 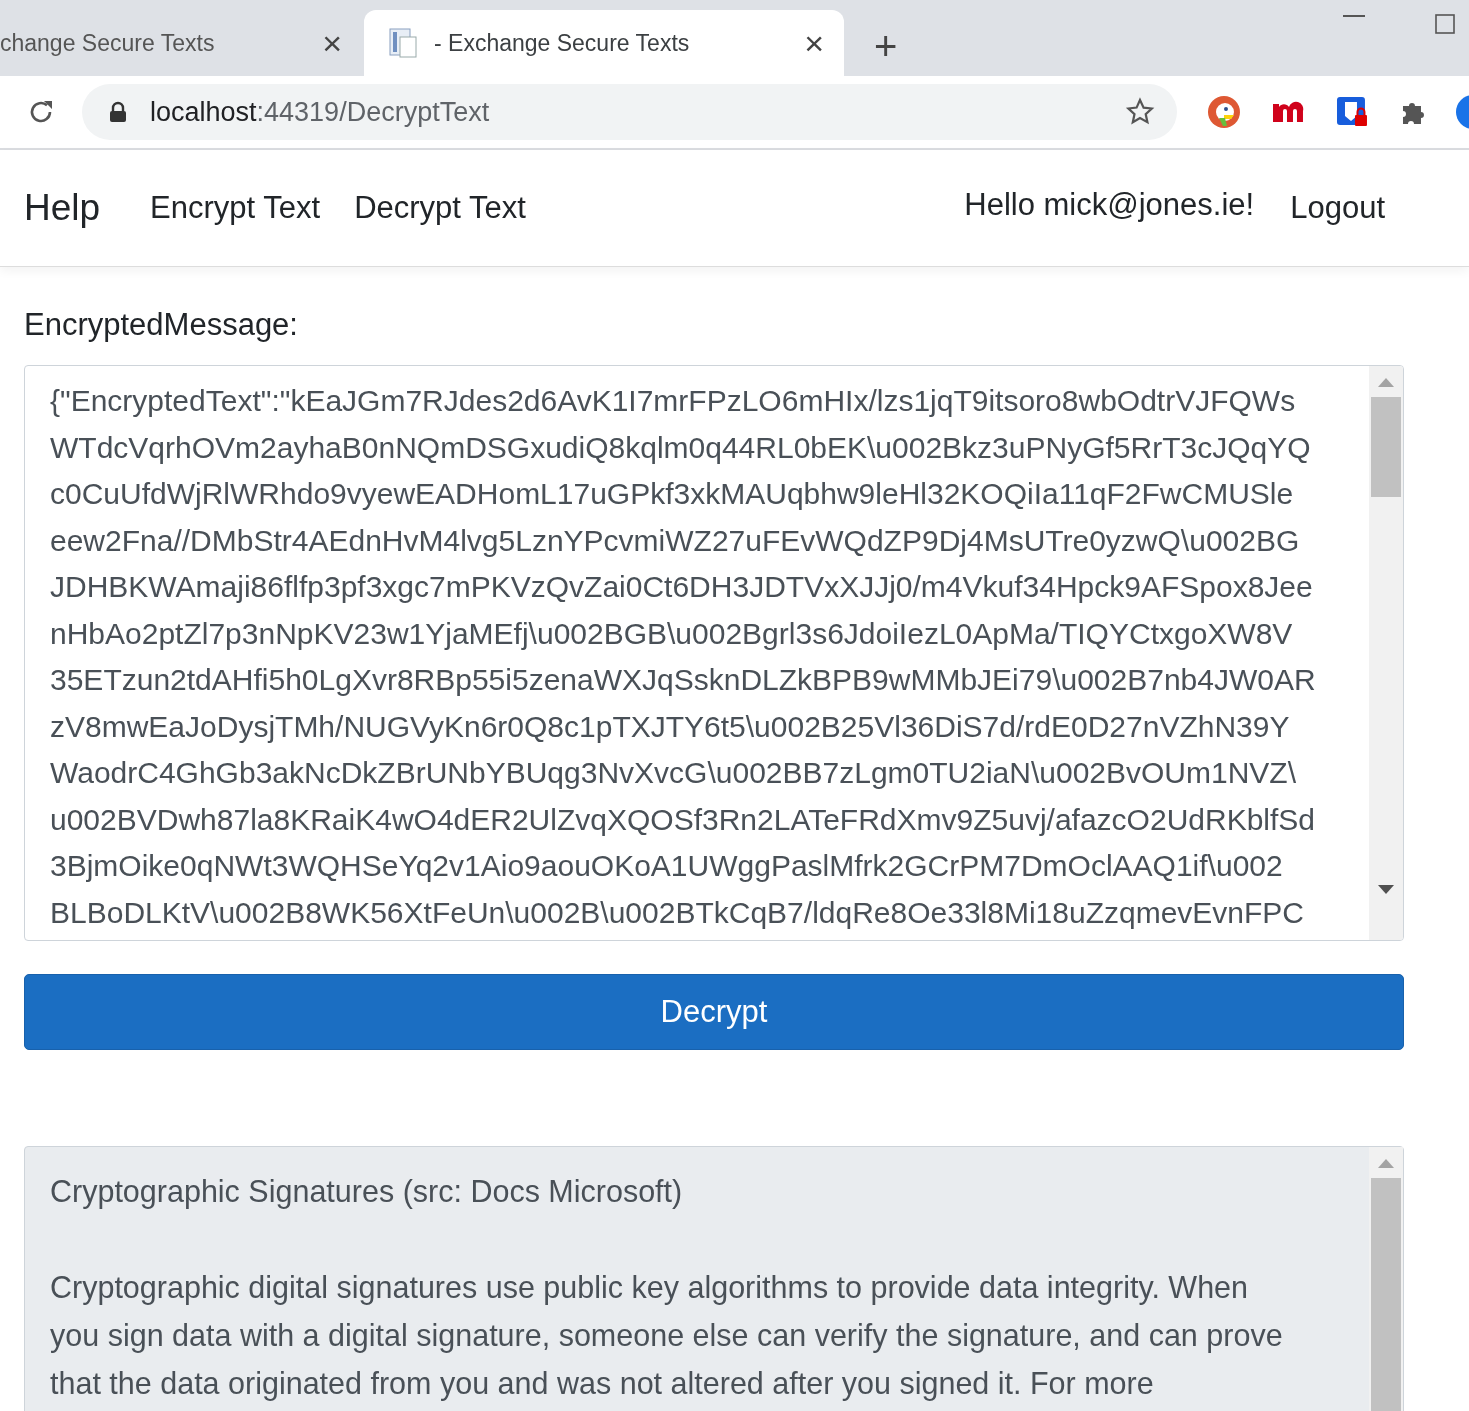 What do you see at coordinates (1224, 112) in the screenshot?
I see `duck-icon` at bounding box center [1224, 112].